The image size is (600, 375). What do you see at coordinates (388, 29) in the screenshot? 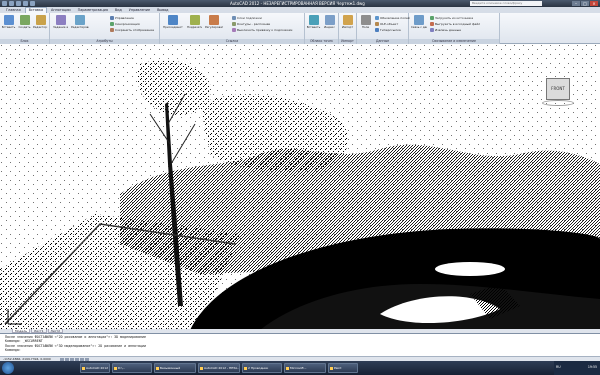
I see `hyperlink-button: Гиперссылка` at bounding box center [388, 29].